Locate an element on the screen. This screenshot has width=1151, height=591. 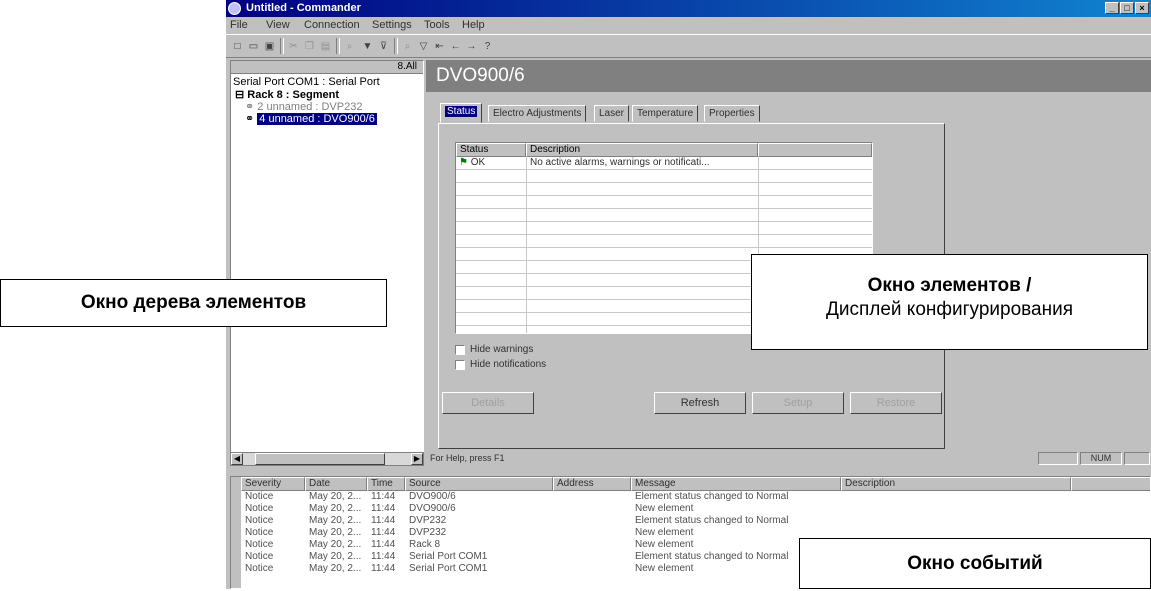
funnel-icon: ▽ is located at coordinates (423, 46).